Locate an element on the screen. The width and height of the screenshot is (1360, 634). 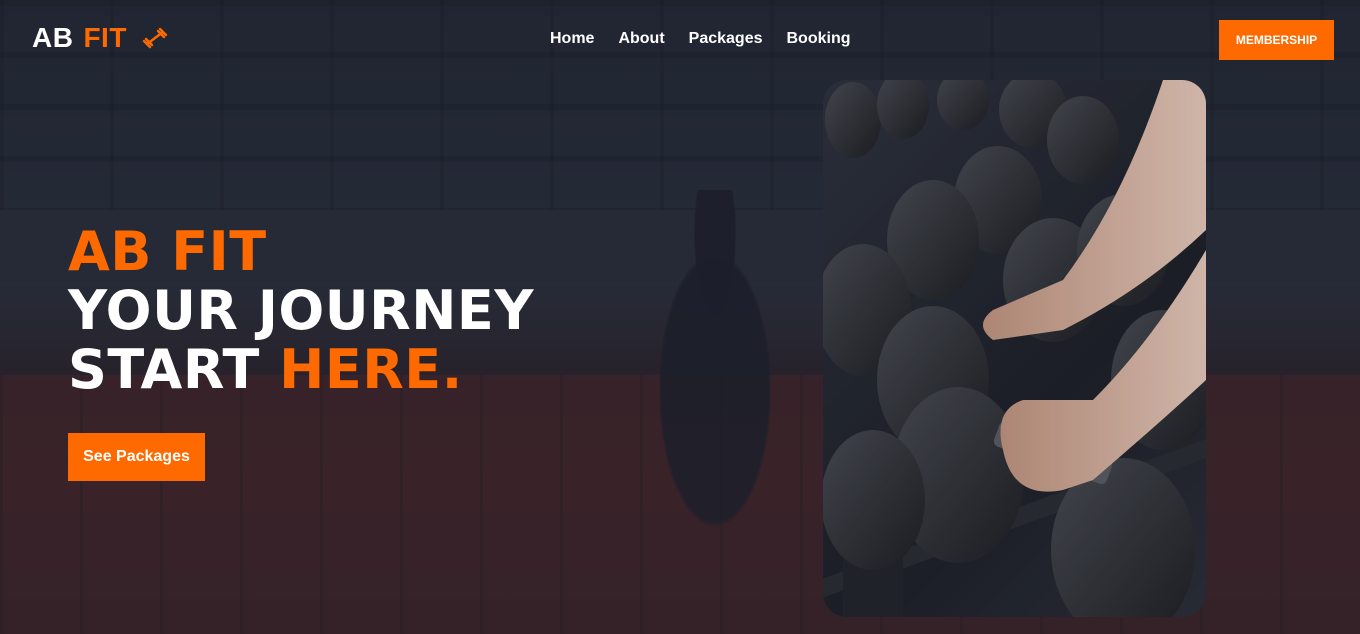
nav-home: Home is located at coordinates (572, 39).